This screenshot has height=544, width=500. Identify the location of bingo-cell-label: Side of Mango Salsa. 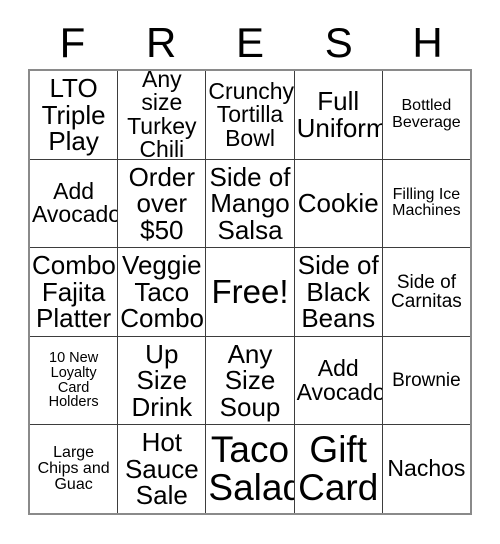
(250, 203).